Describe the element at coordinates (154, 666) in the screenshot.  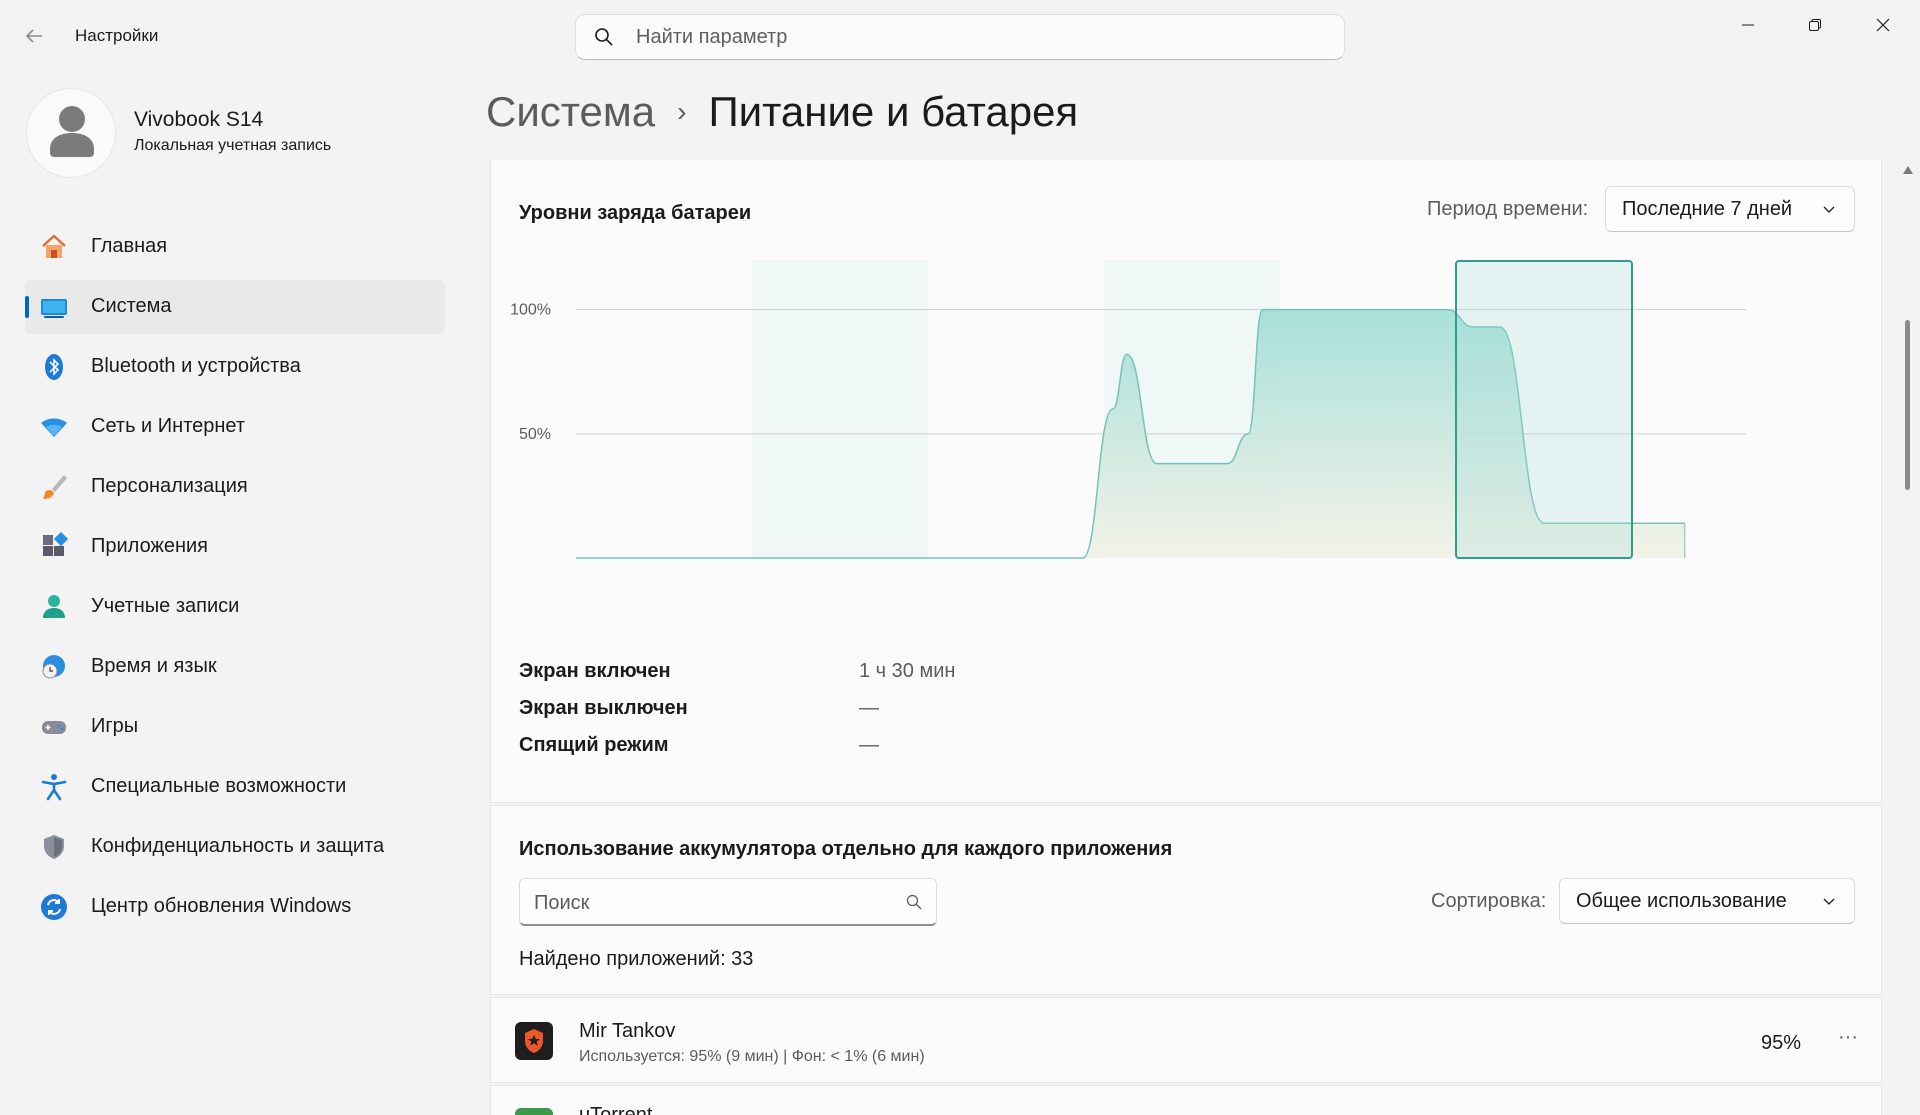
I see `sidebar-item-label: Время и язык` at that location.